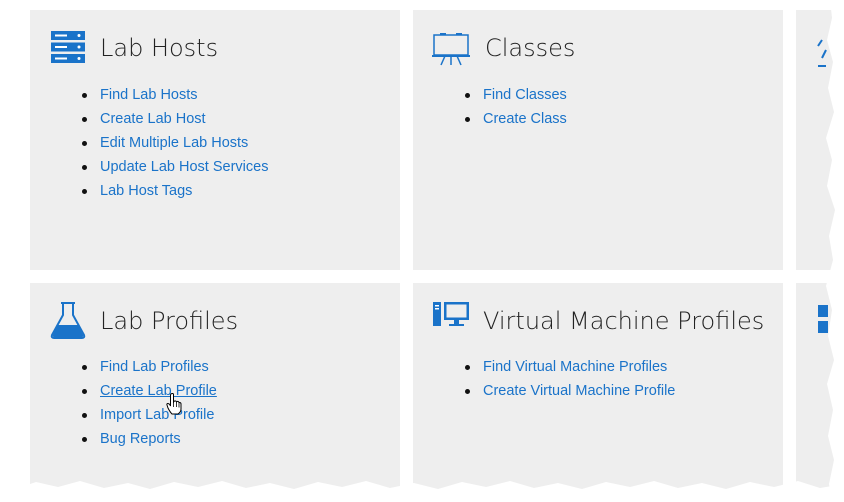 This screenshot has height=502, width=844. I want to click on list-item: Update Lab Host Services, so click(175, 167).